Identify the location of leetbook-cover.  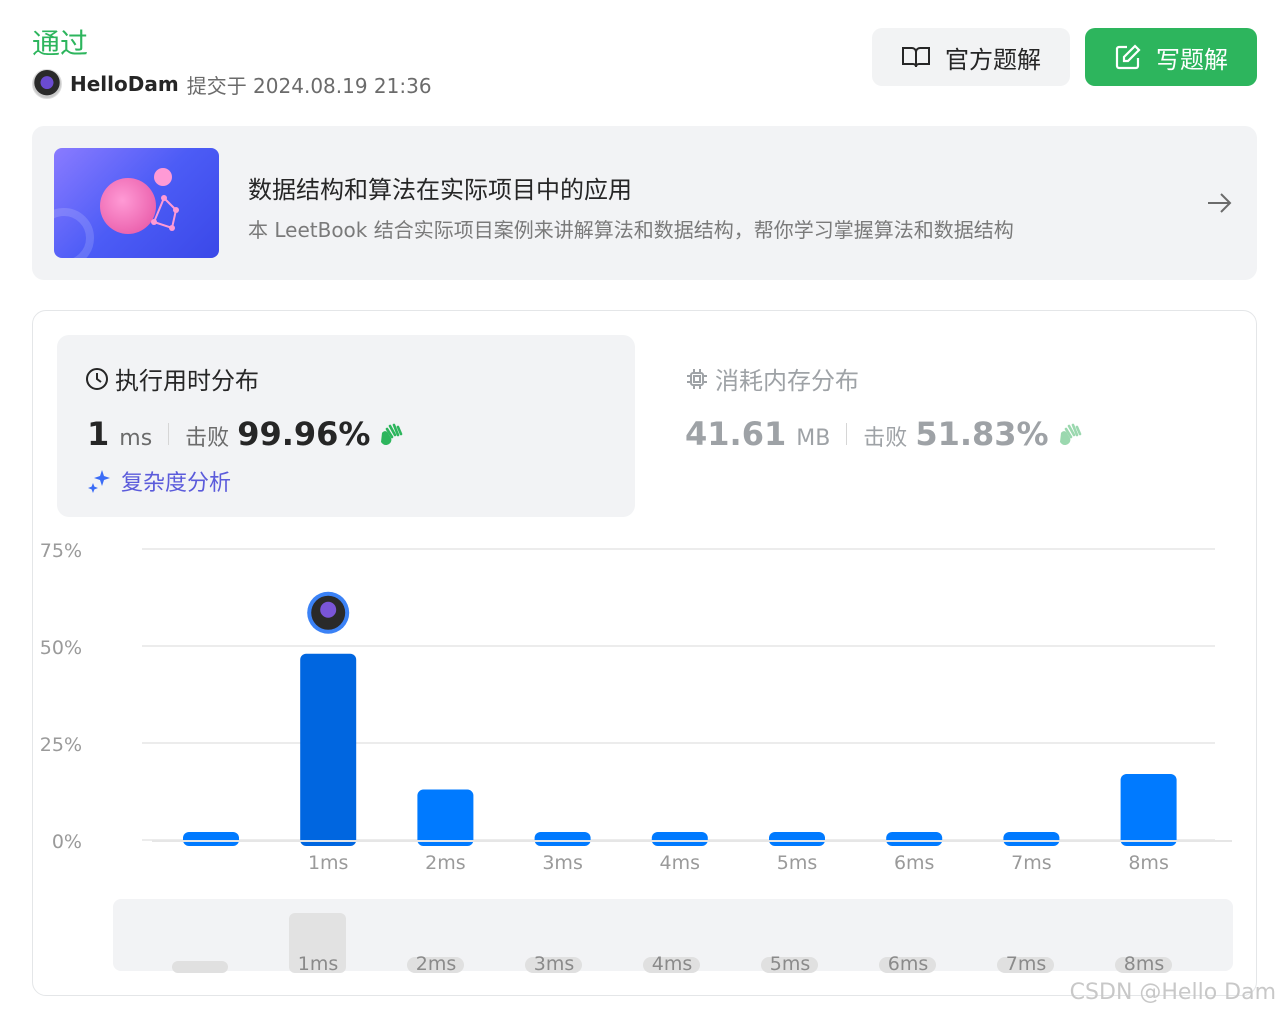
(136, 203).